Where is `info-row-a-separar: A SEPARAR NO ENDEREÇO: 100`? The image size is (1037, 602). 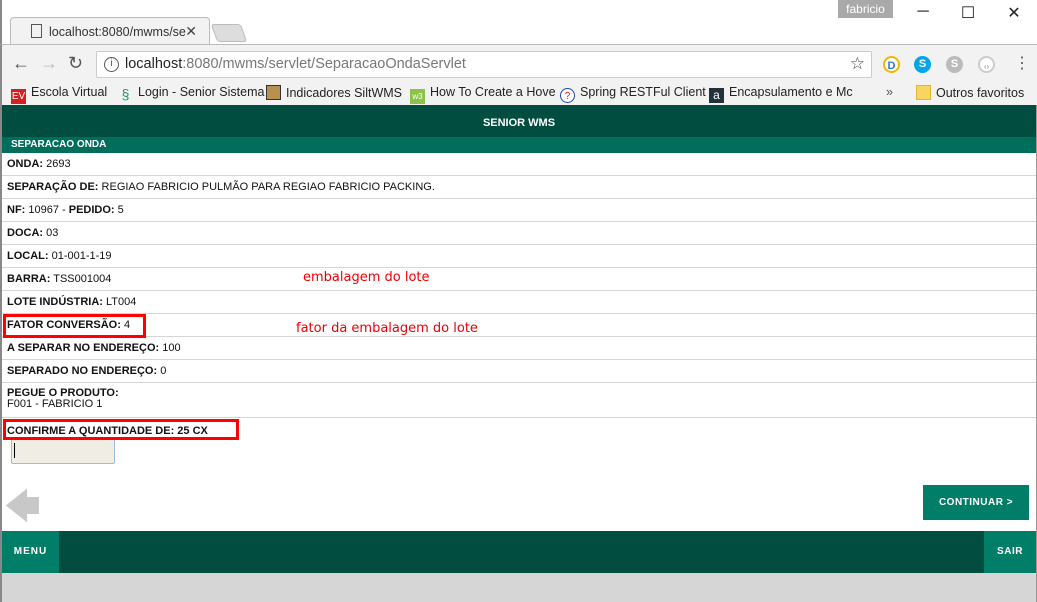 info-row-a-separar: A SEPARAR NO ENDEREÇO: 100 is located at coordinates (519, 348).